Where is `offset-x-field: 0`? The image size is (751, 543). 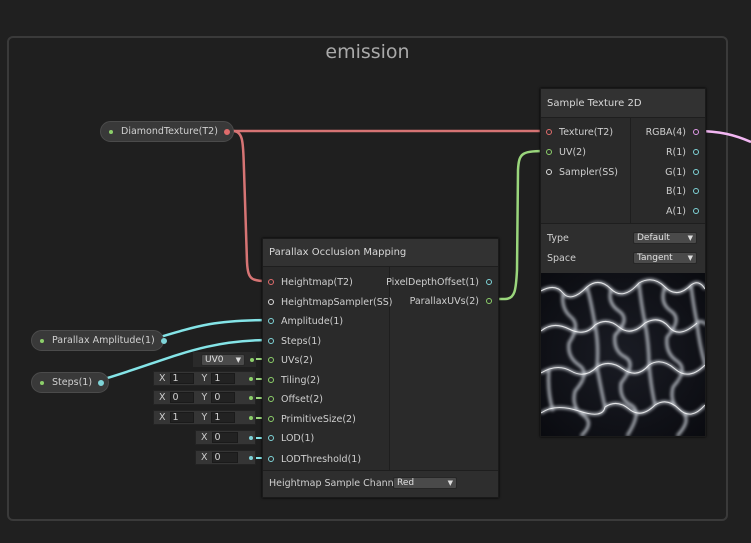 offset-x-field: 0 is located at coordinates (181, 397).